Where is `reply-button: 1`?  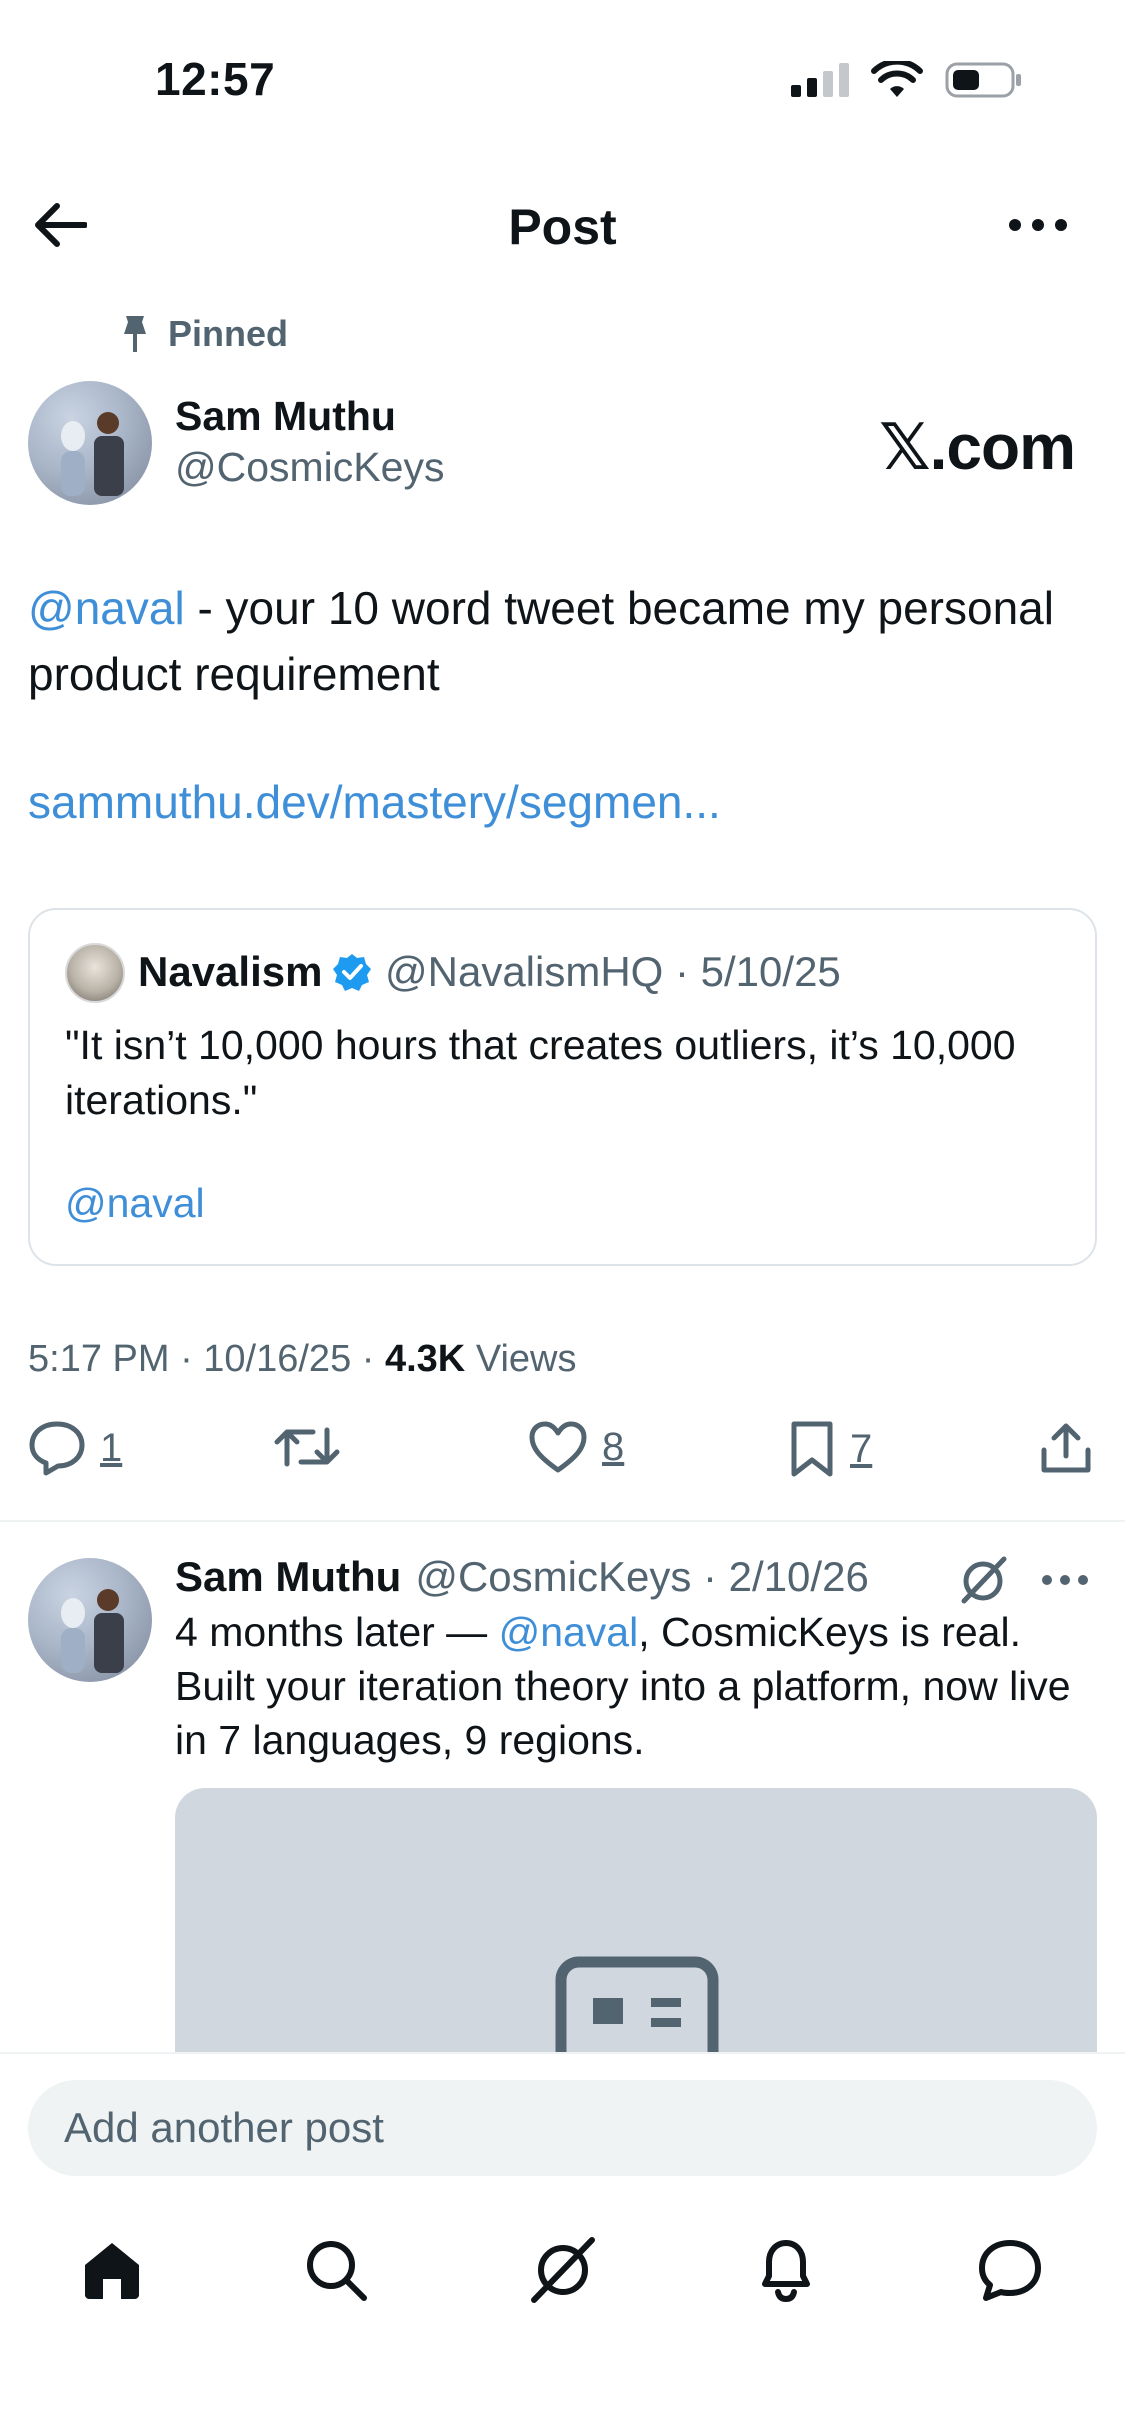 reply-button: 1 is located at coordinates (75, 1448).